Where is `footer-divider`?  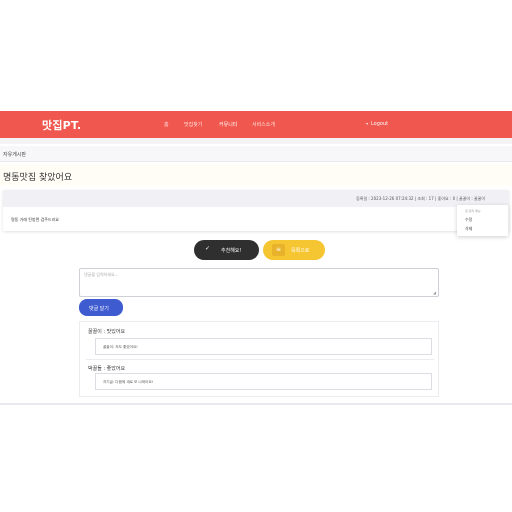 footer-divider is located at coordinates (256, 404).